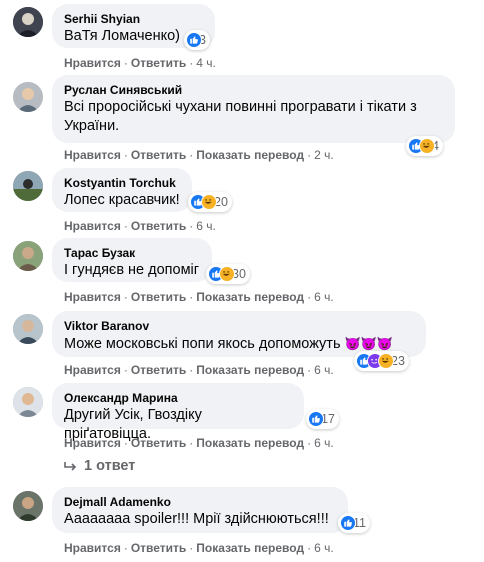  I want to click on comment-author: Kostyantin Torchuk, so click(122, 183).